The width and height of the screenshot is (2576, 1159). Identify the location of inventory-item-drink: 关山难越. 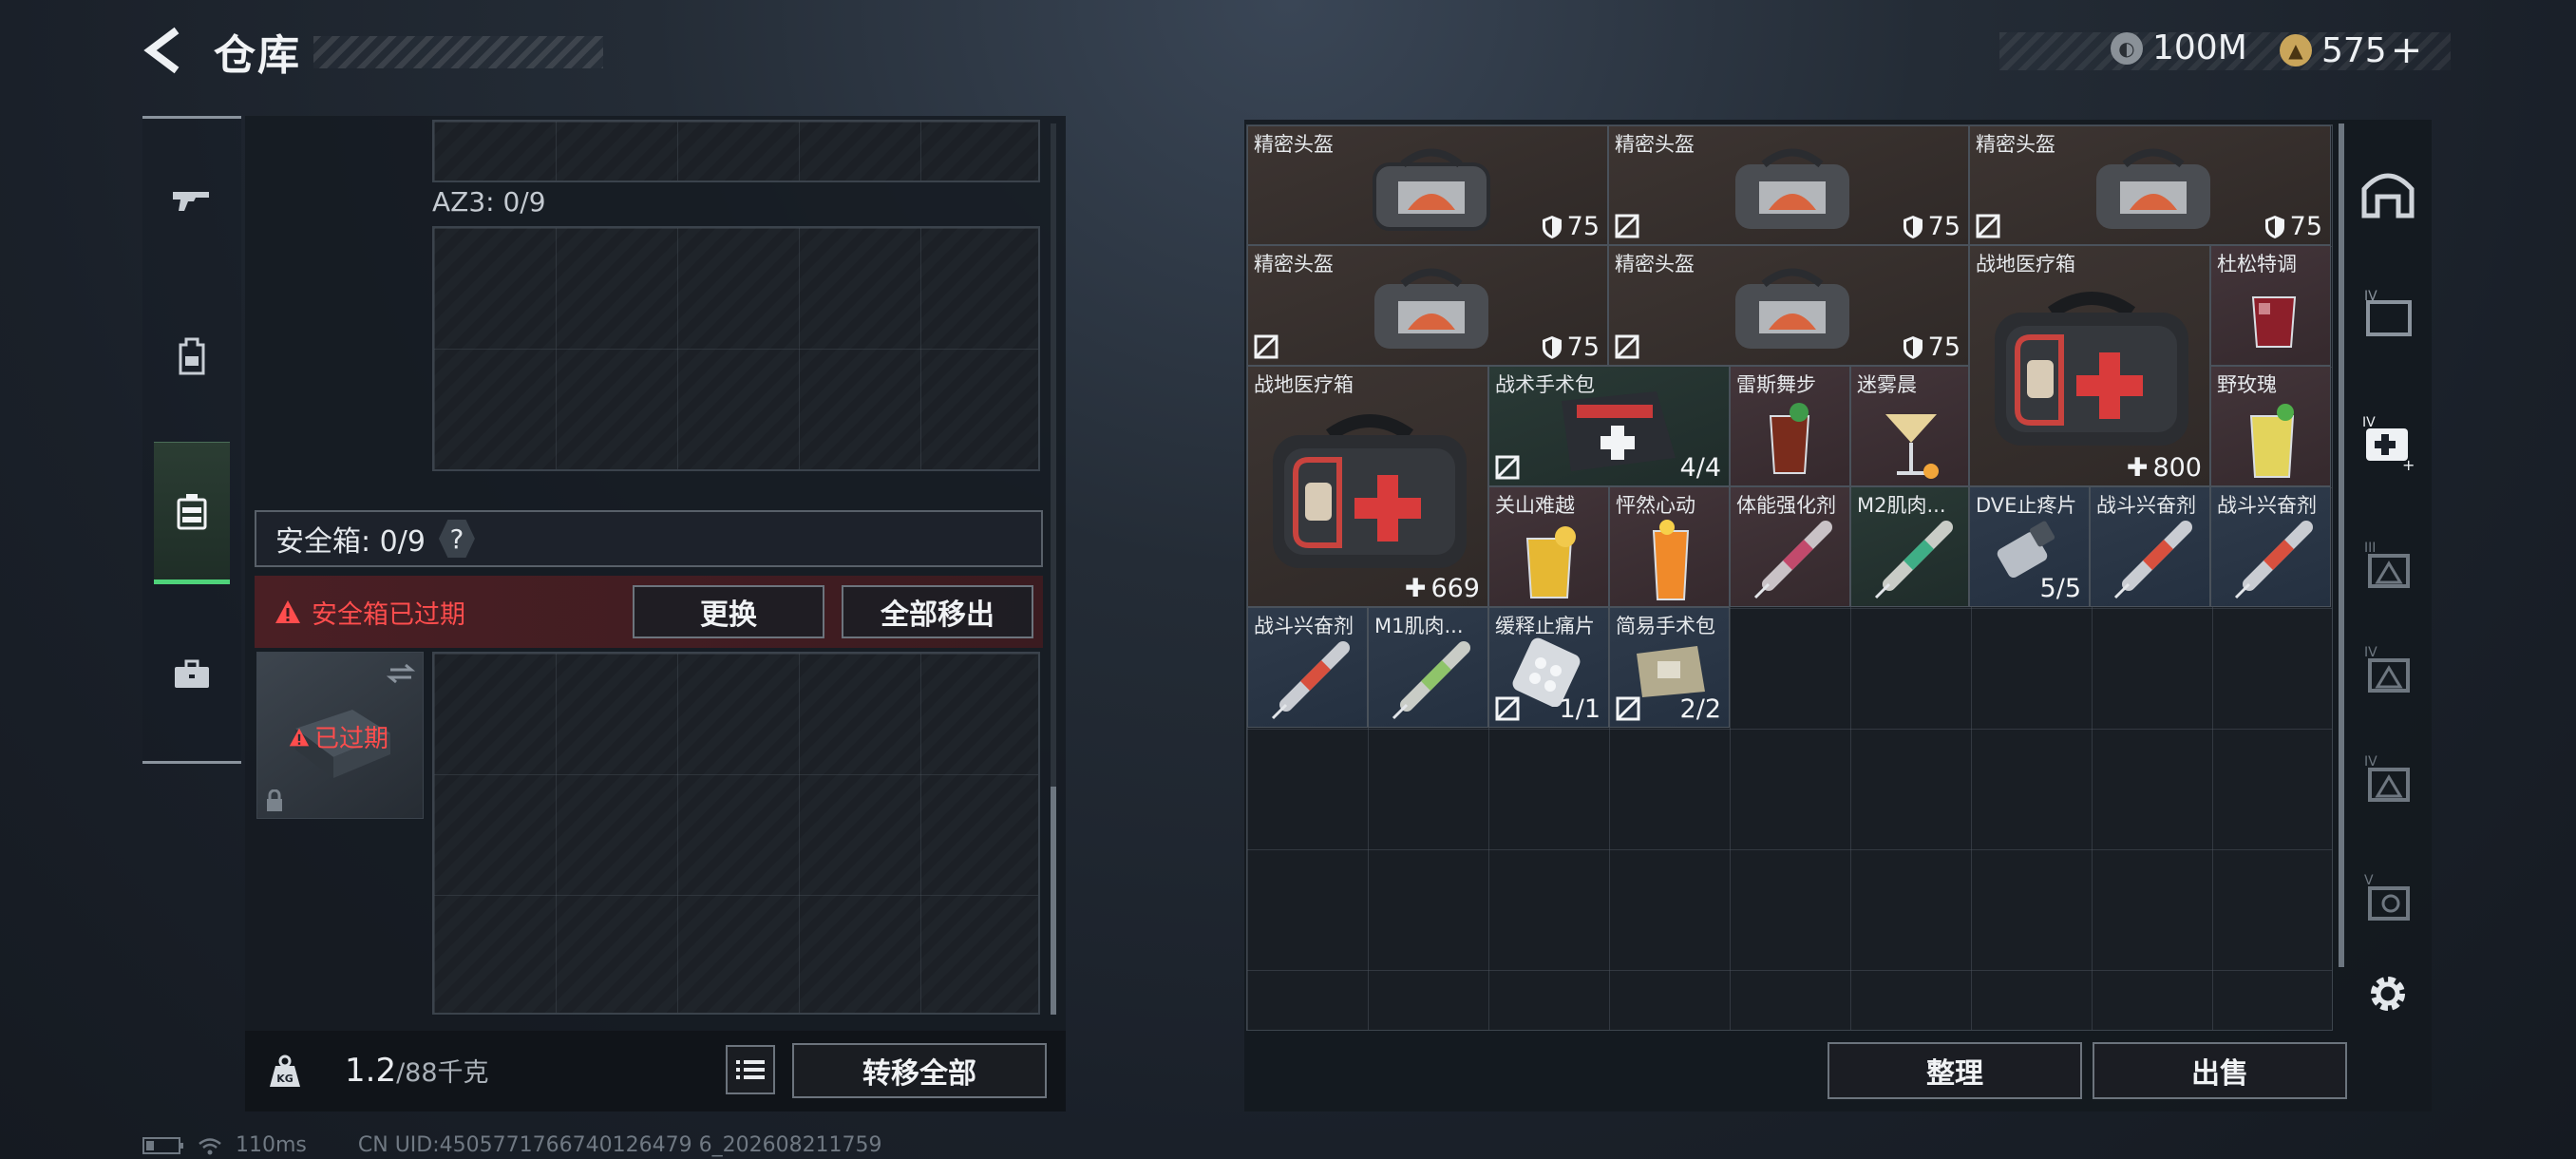
(1548, 546).